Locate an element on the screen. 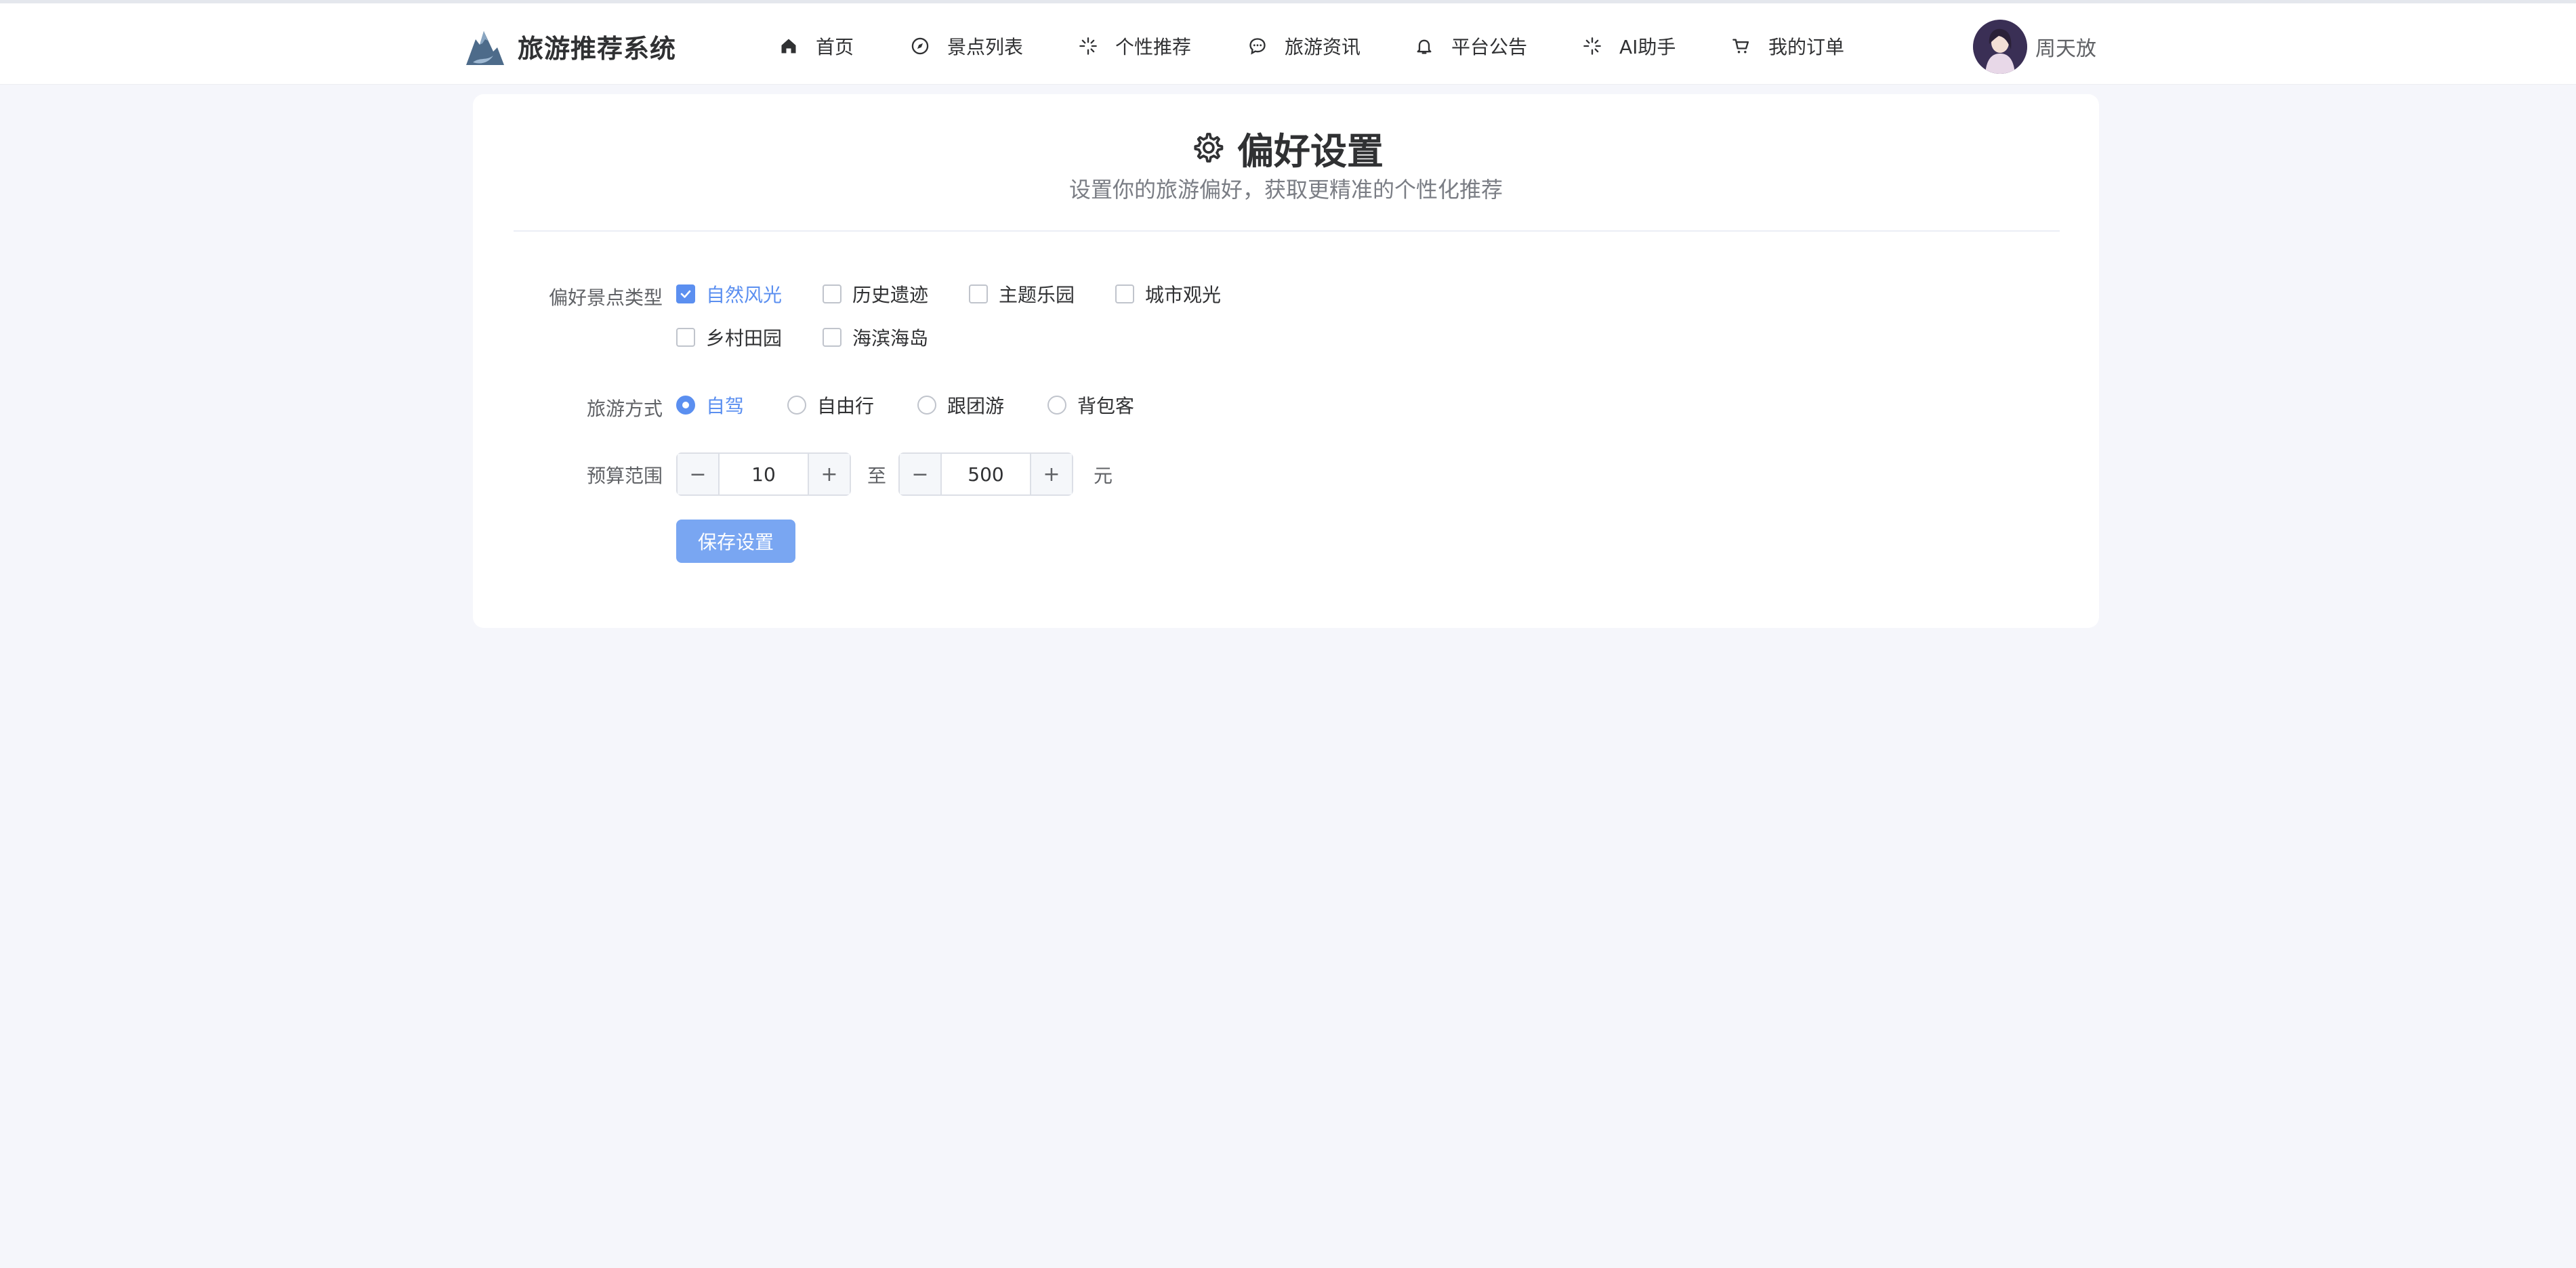  nav-item-travel-news: 旅游资讯 is located at coordinates (1304, 46).